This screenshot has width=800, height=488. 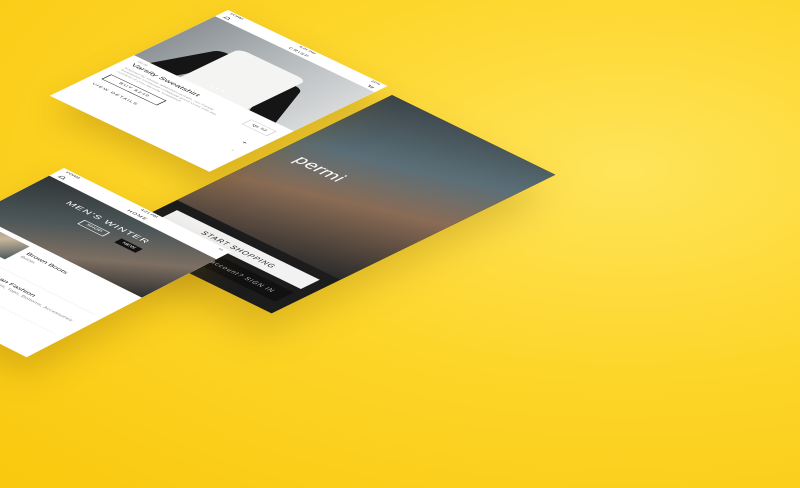 What do you see at coordinates (245, 142) in the screenshot?
I see `add-icon: +` at bounding box center [245, 142].